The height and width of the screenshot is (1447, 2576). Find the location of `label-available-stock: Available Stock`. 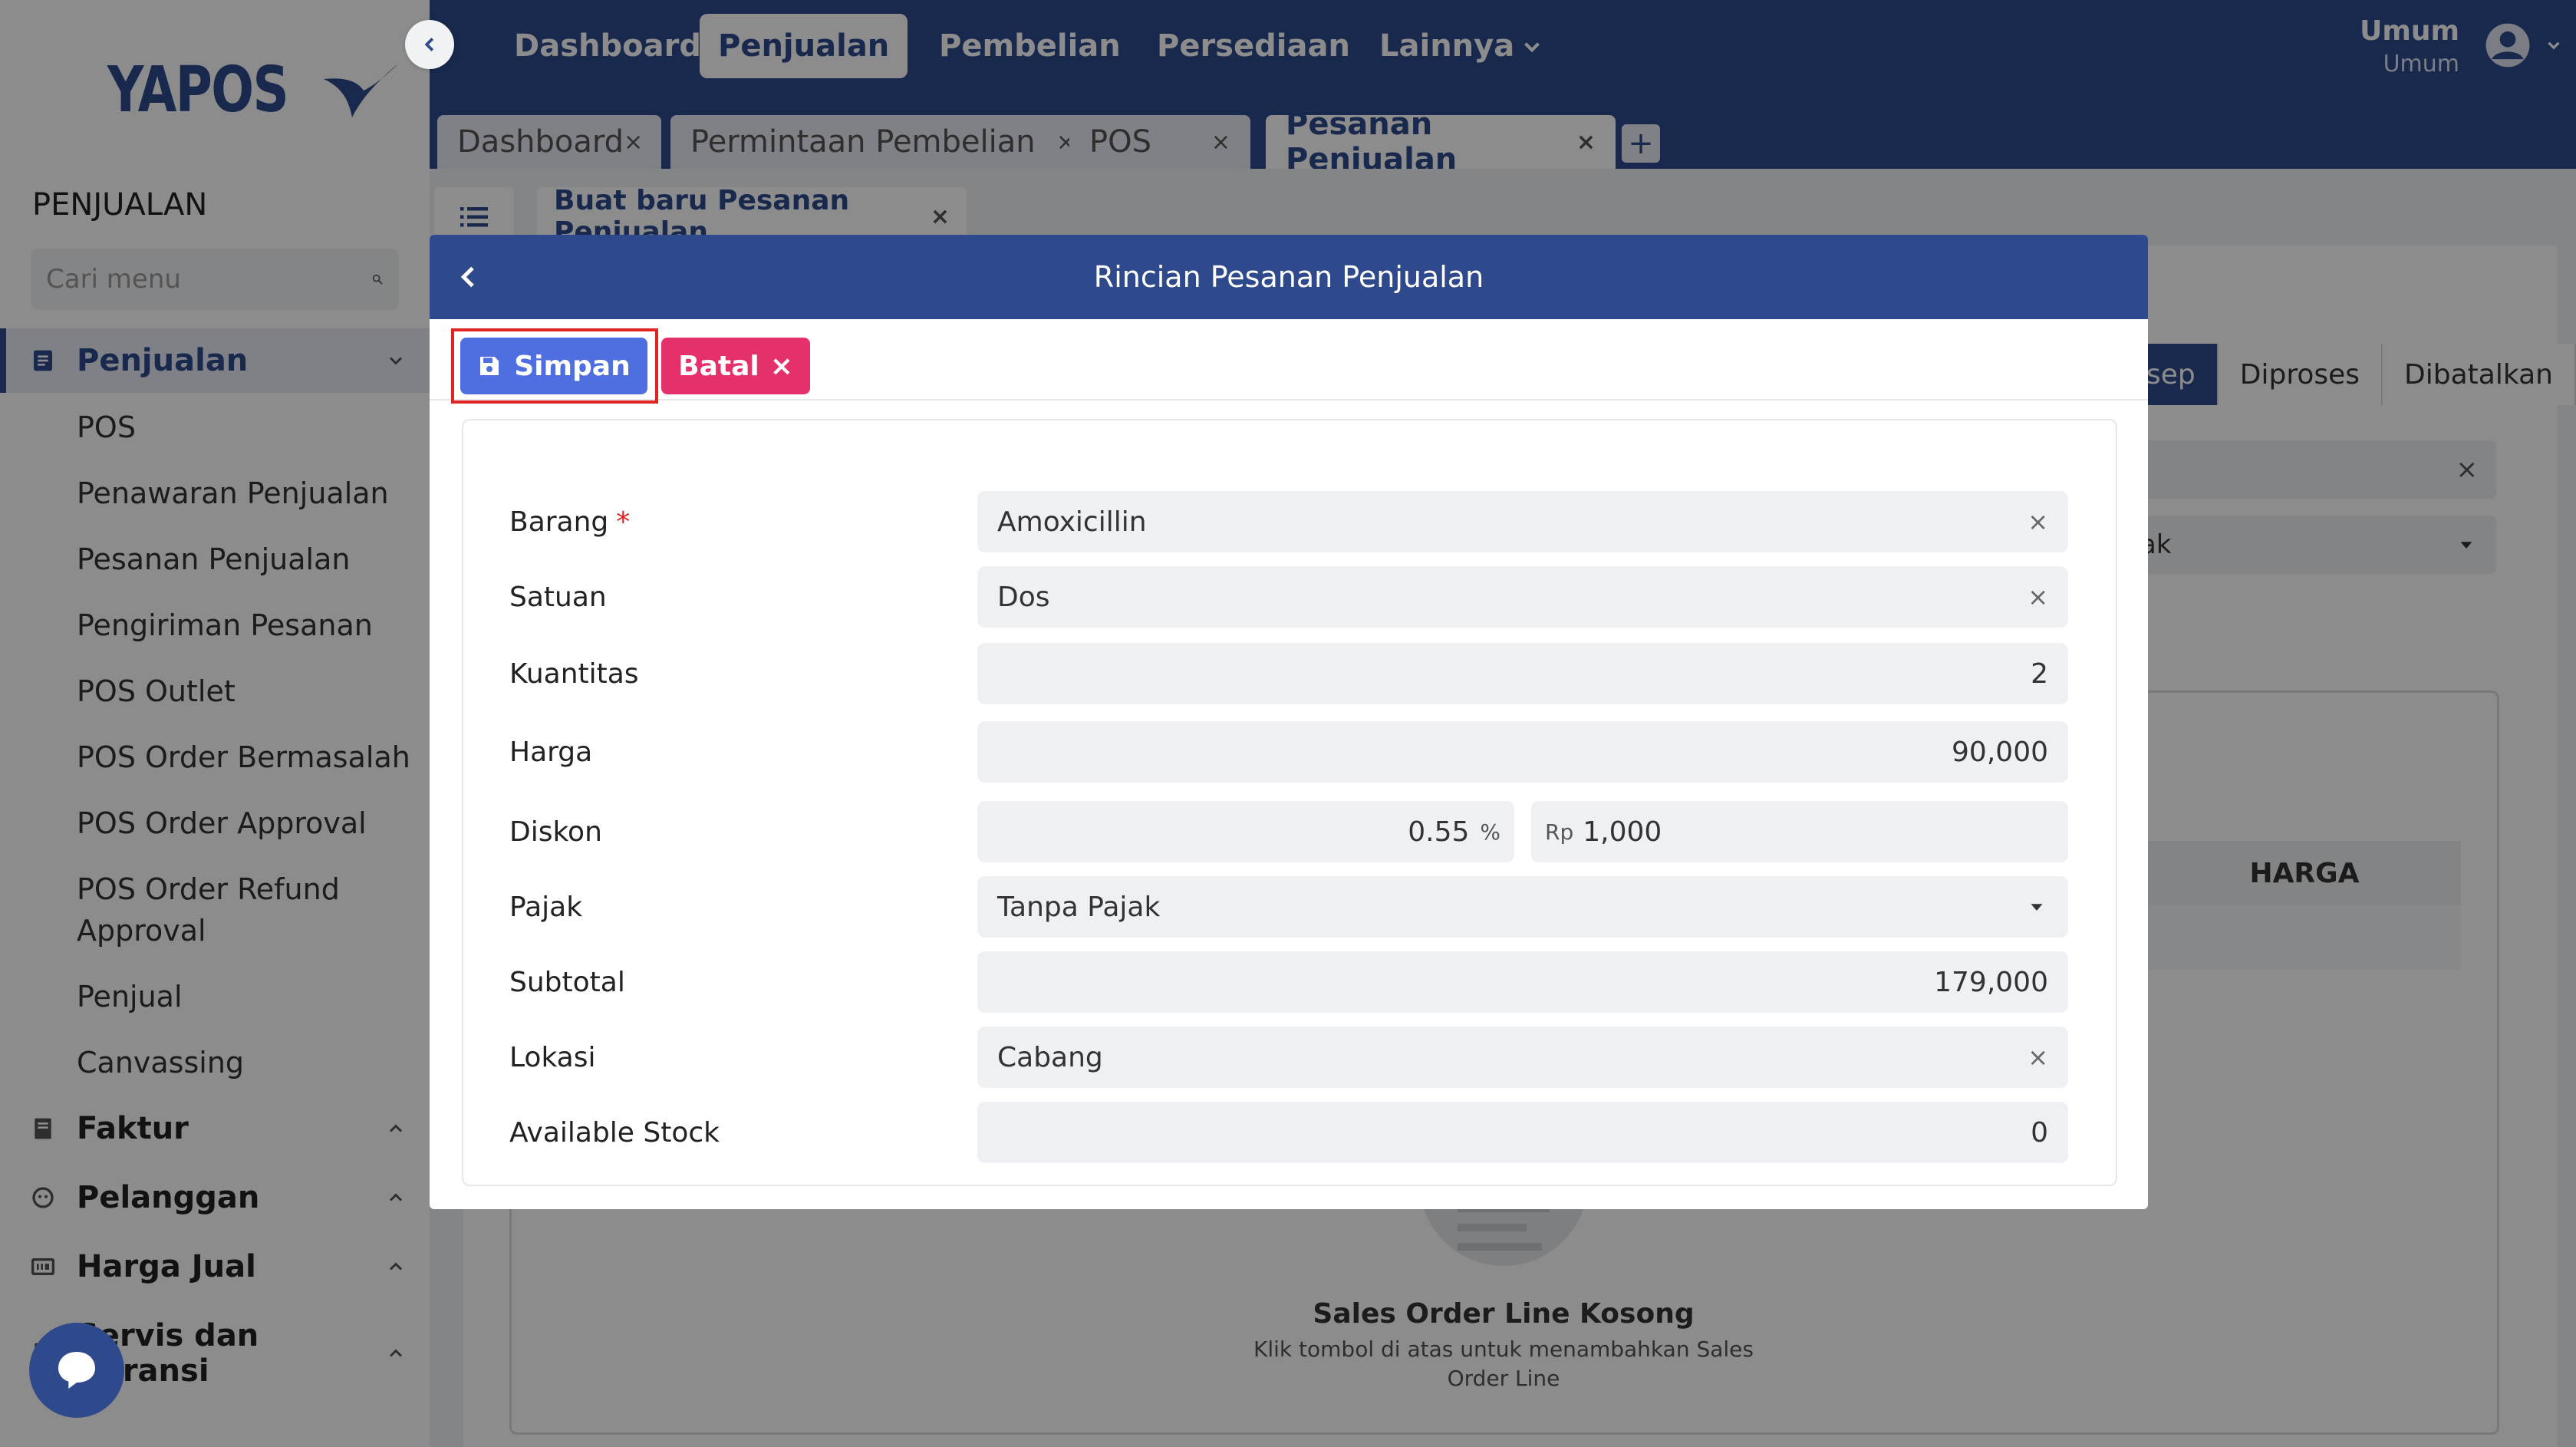

label-available-stock: Available Stock is located at coordinates (614, 1132).